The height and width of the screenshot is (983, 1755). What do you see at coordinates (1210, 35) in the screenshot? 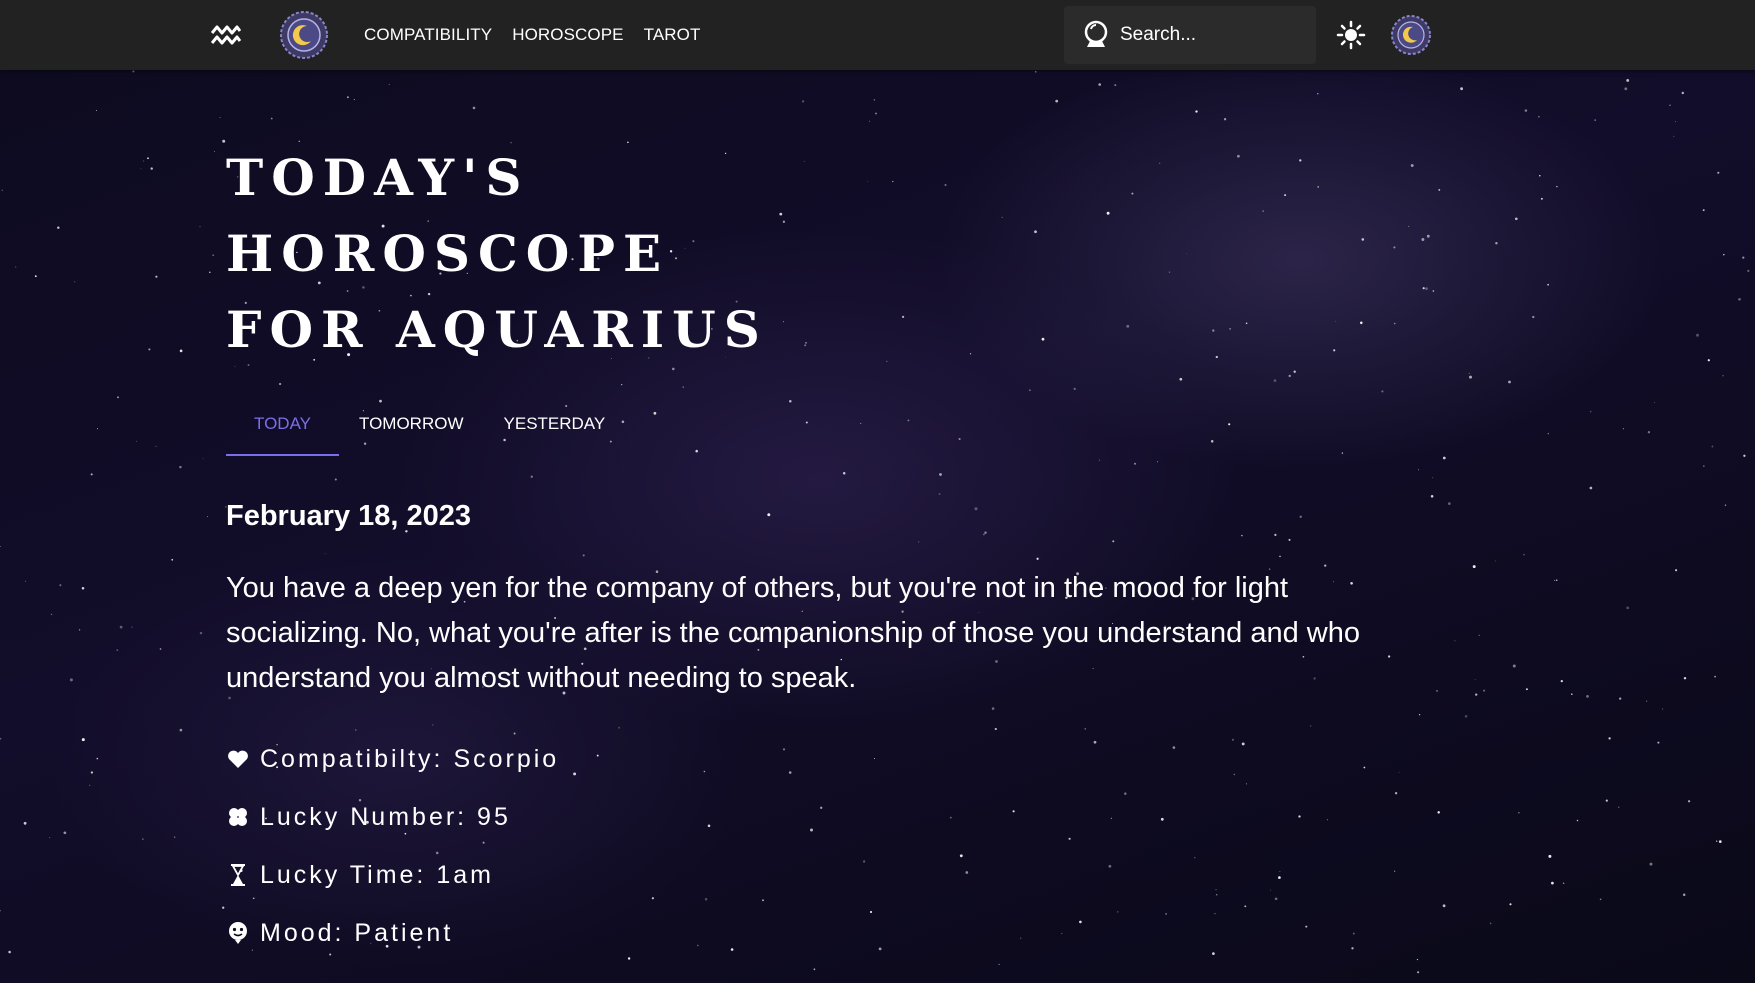
I see `search-input` at bounding box center [1210, 35].